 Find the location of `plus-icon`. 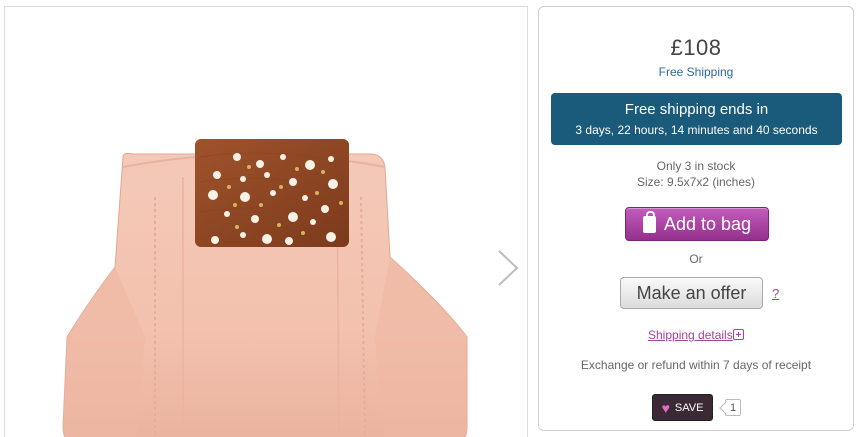

plus-icon is located at coordinates (738, 334).